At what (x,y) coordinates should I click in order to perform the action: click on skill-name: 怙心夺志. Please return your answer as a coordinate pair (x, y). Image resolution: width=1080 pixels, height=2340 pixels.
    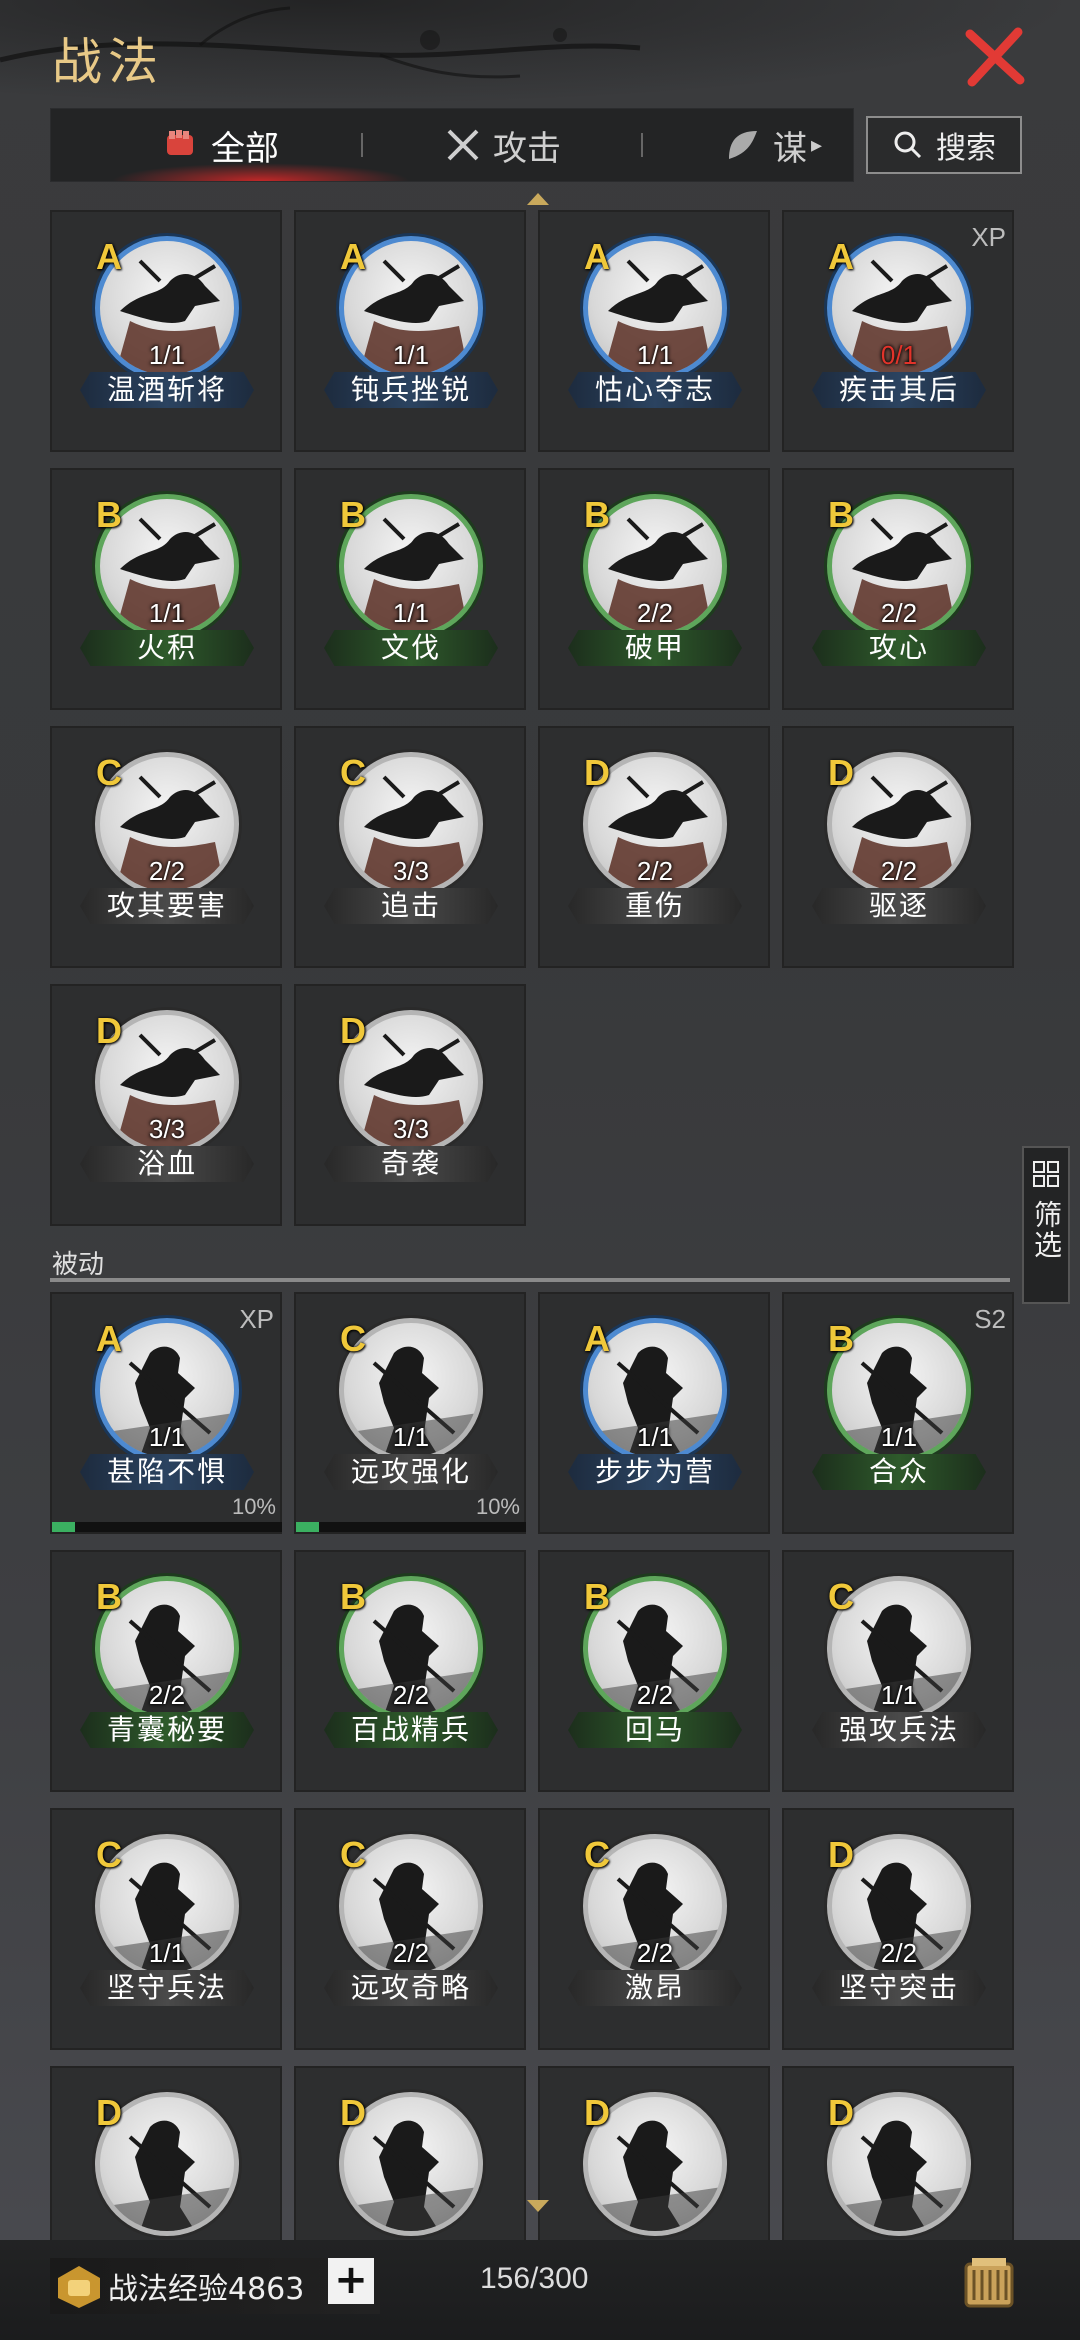
    Looking at the image, I should click on (655, 390).